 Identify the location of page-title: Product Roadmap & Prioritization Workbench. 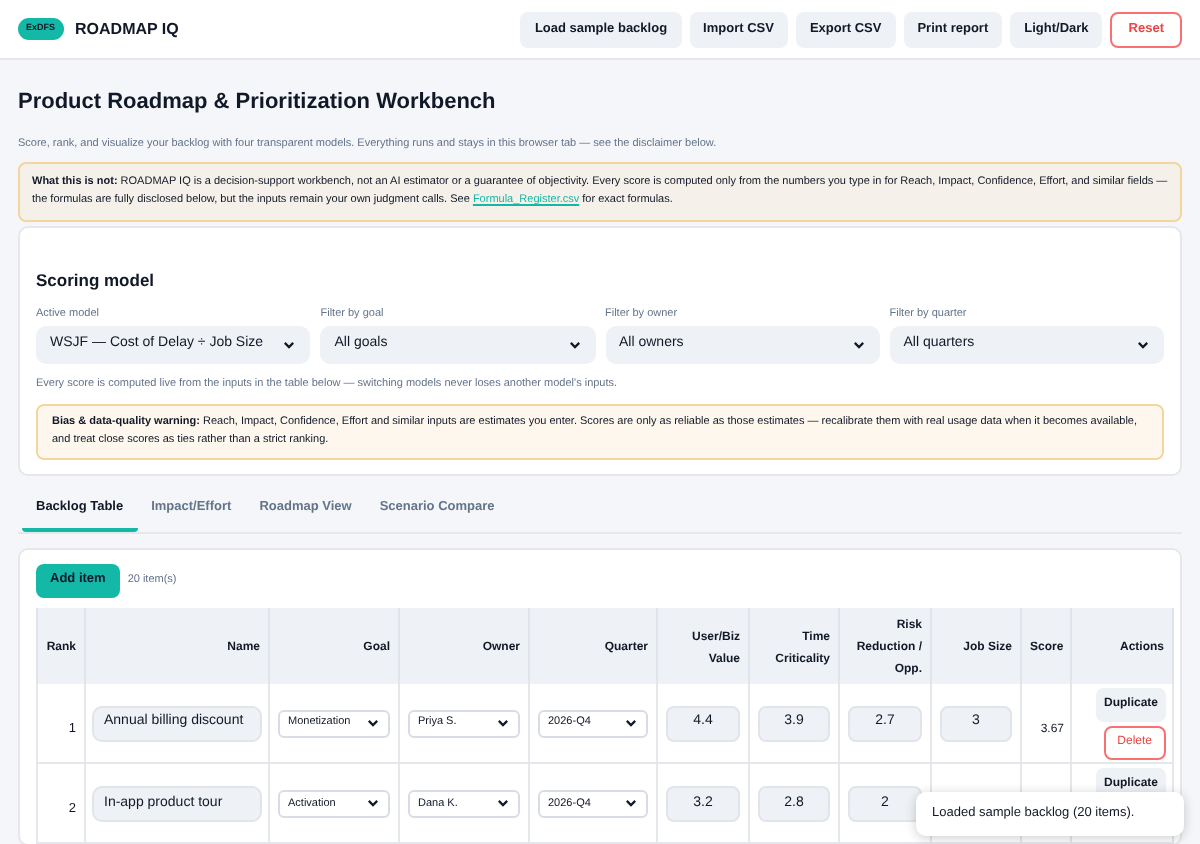
(258, 103).